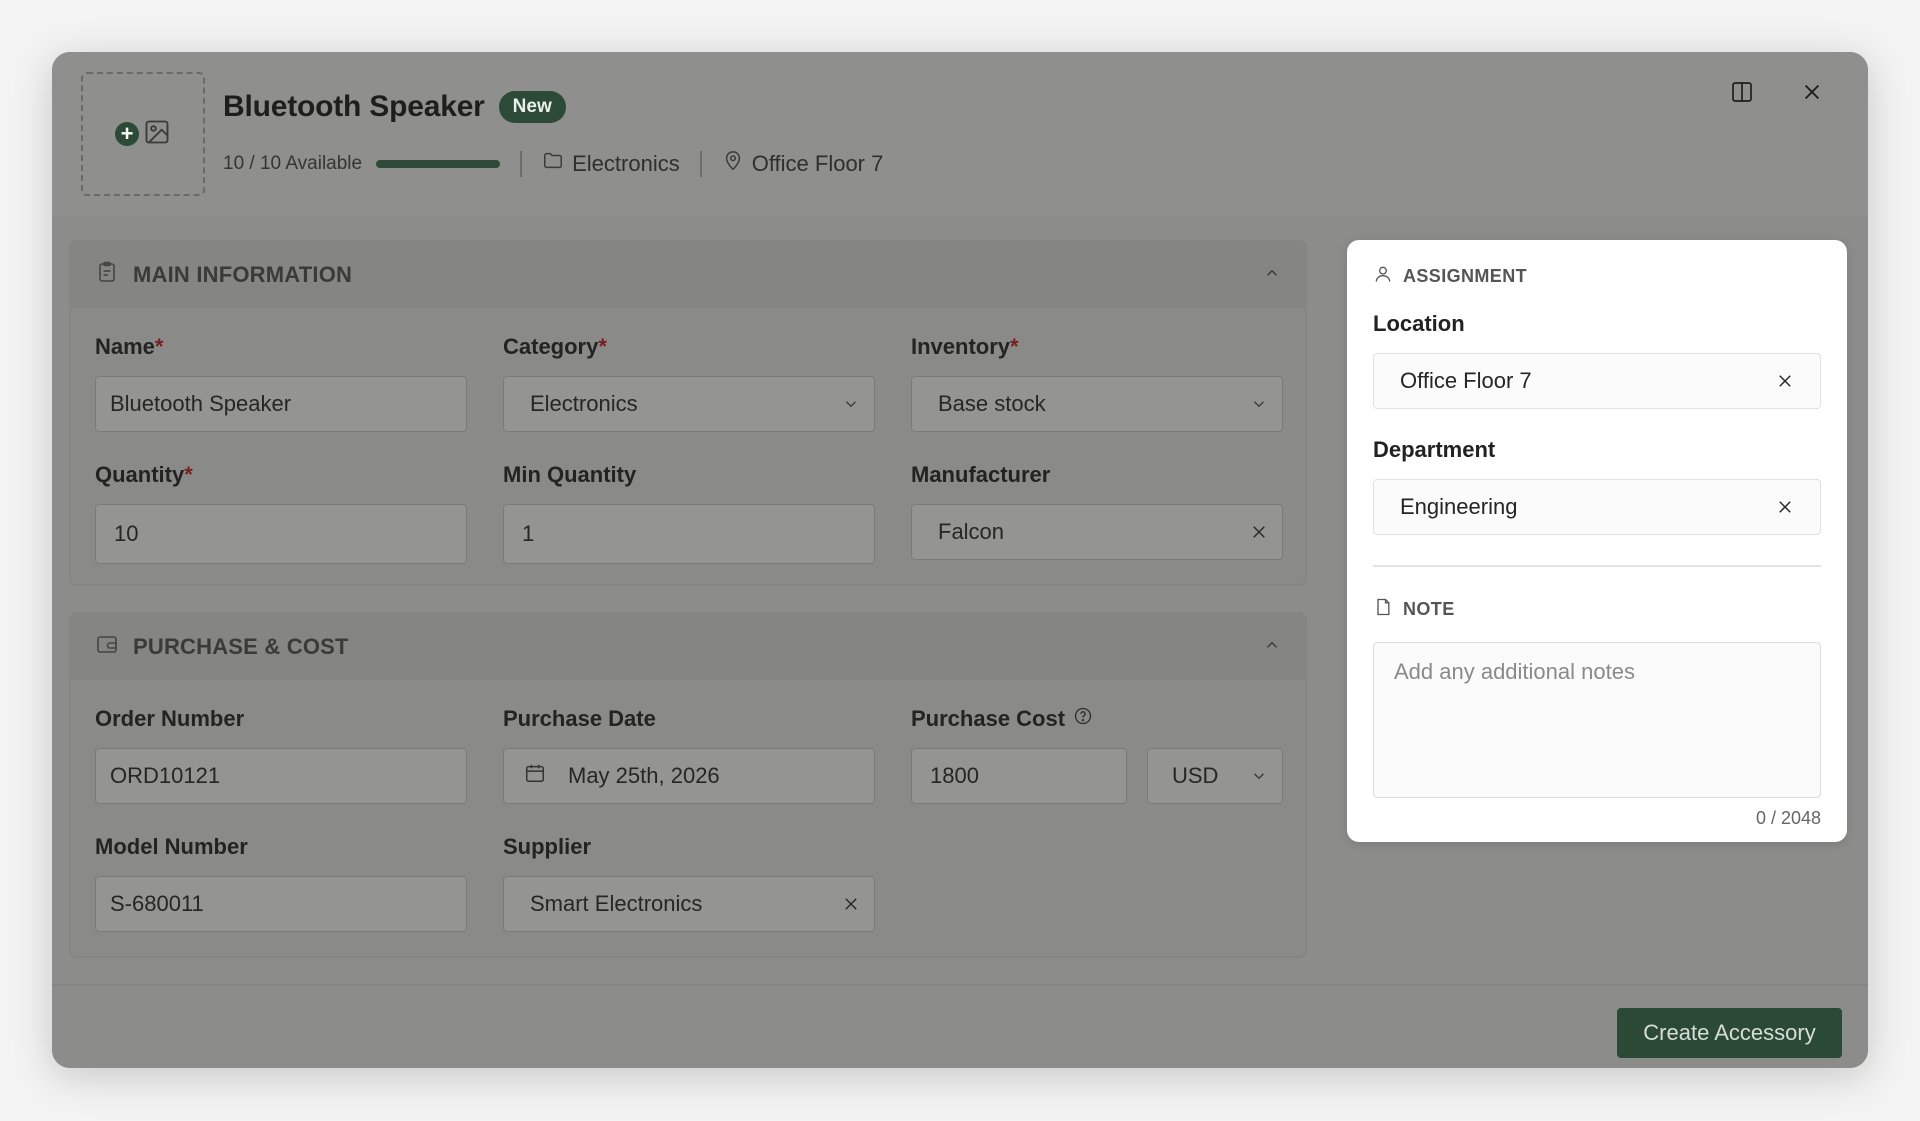 The image size is (1920, 1121). I want to click on name-value: Bluetooth Speaker, so click(201, 403).